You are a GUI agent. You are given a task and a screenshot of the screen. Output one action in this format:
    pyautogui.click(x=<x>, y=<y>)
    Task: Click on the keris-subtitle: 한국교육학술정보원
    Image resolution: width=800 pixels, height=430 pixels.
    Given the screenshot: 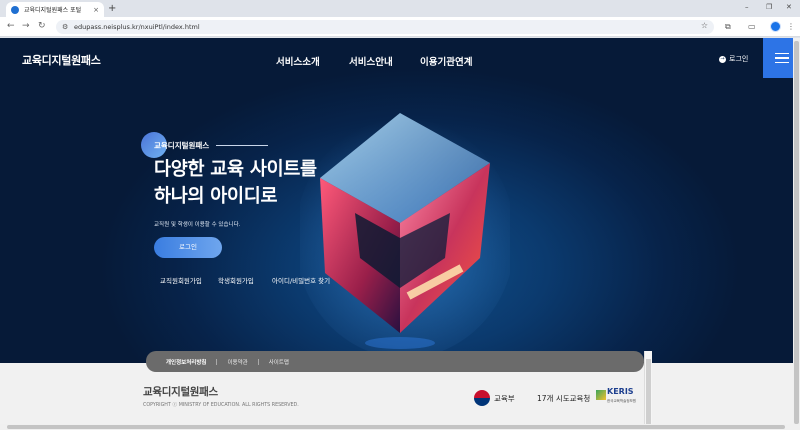 What is the action you would take?
    pyautogui.click(x=621, y=401)
    